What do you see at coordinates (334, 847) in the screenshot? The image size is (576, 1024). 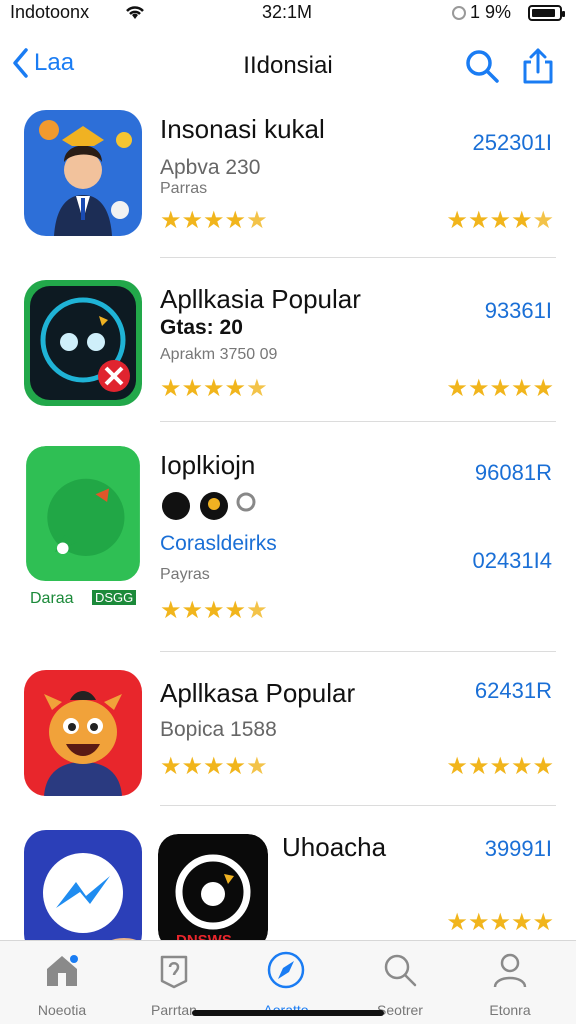 I see `app-title: Uhoacha` at bounding box center [334, 847].